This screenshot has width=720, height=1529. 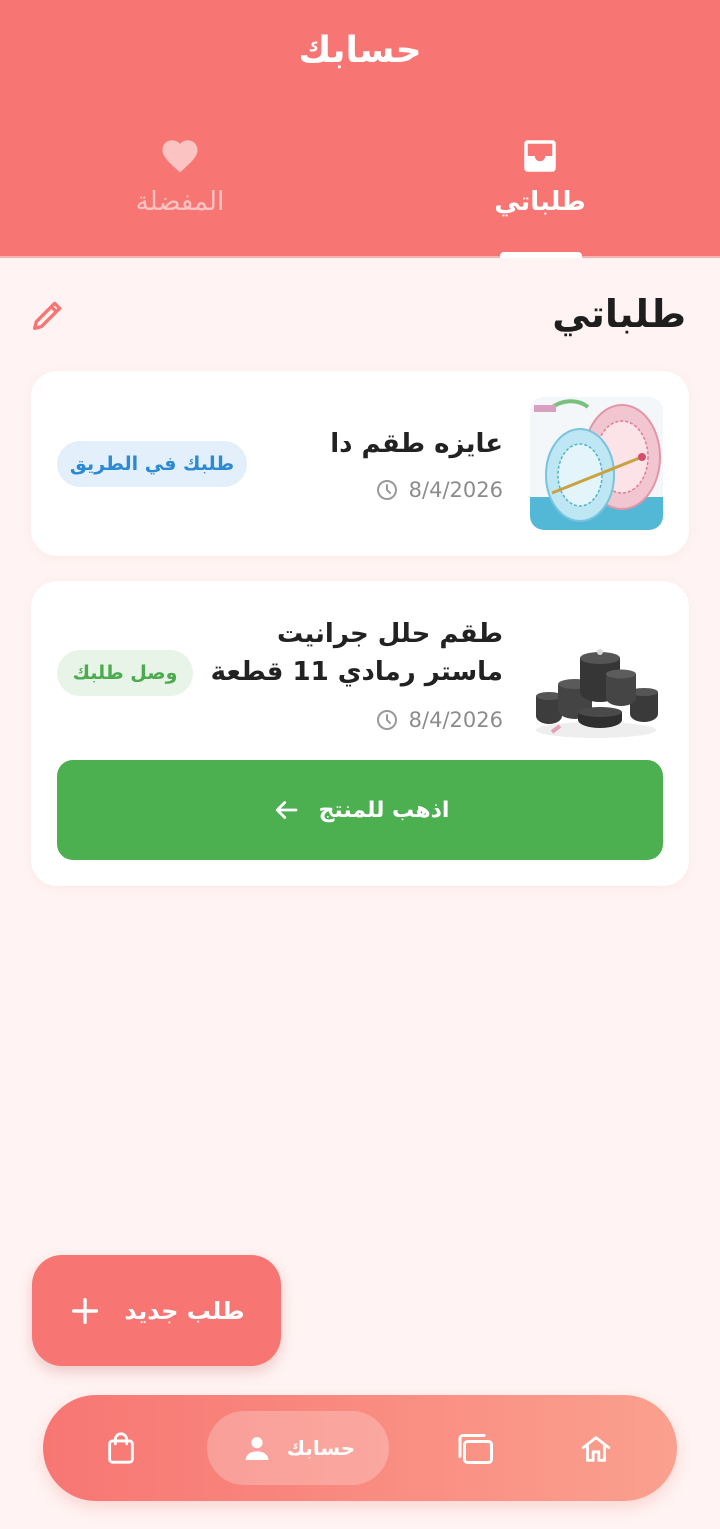 What do you see at coordinates (356, 653) in the screenshot?
I see `order-title: طقم حلل جرانيت ماستر رمادي 11 قطعة` at bounding box center [356, 653].